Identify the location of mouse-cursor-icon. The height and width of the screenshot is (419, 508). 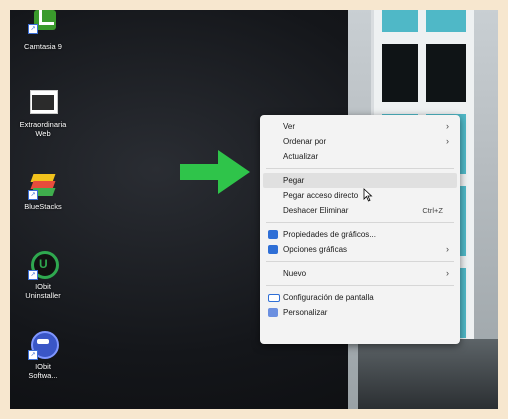
(368, 195).